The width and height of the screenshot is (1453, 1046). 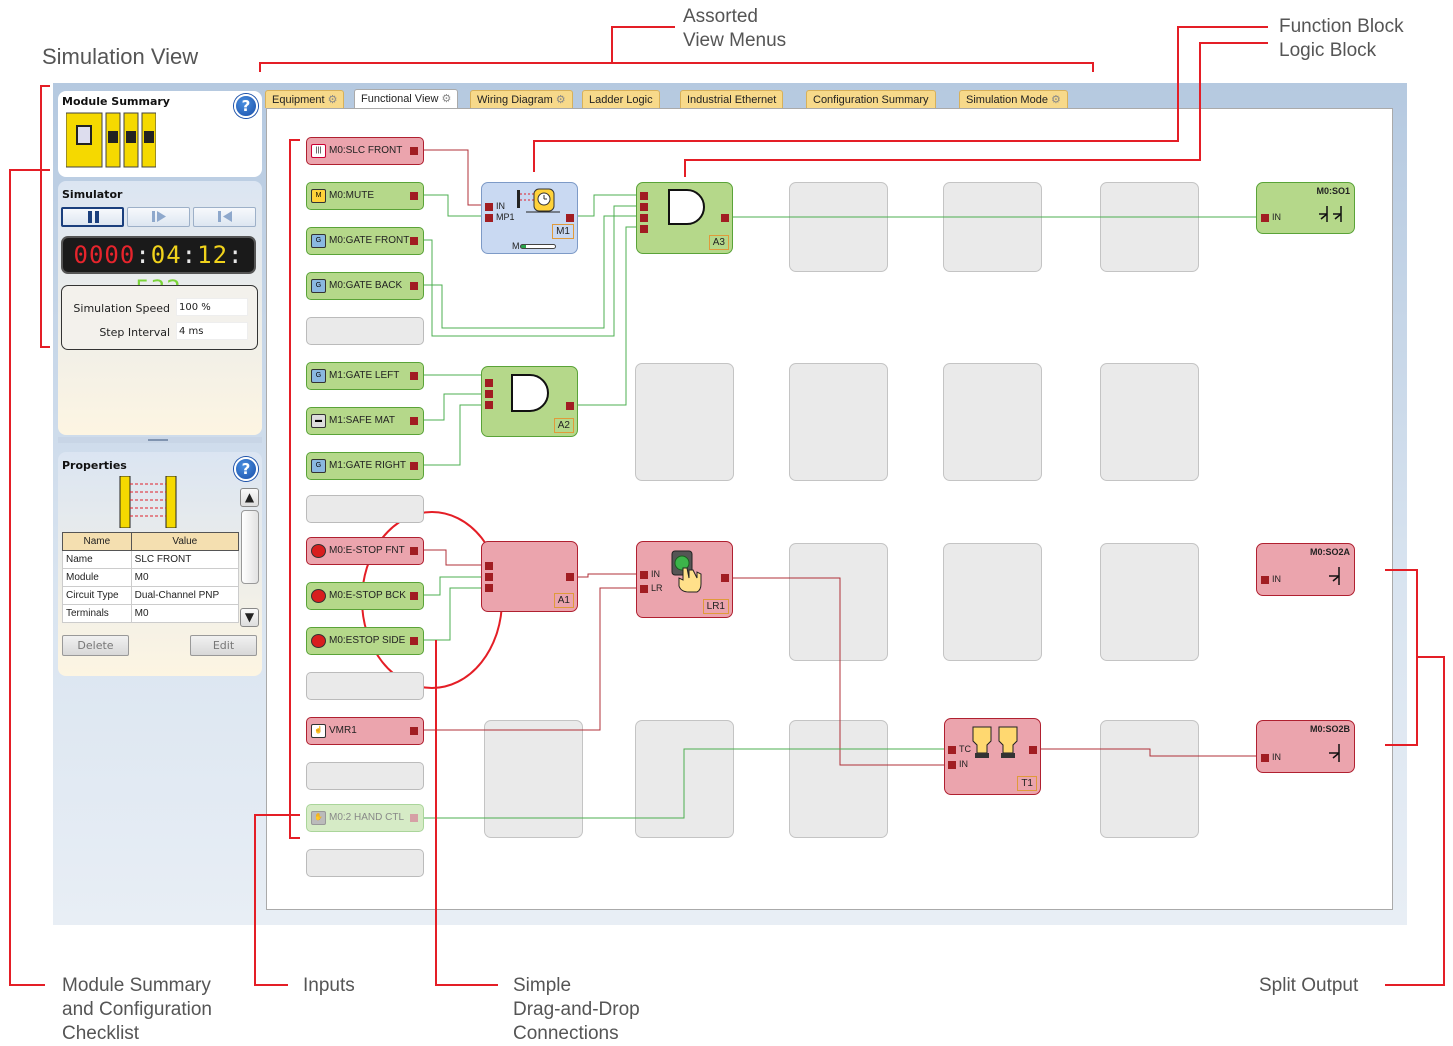 I want to click on contact-symbol-icon, so click(x=1334, y=753).